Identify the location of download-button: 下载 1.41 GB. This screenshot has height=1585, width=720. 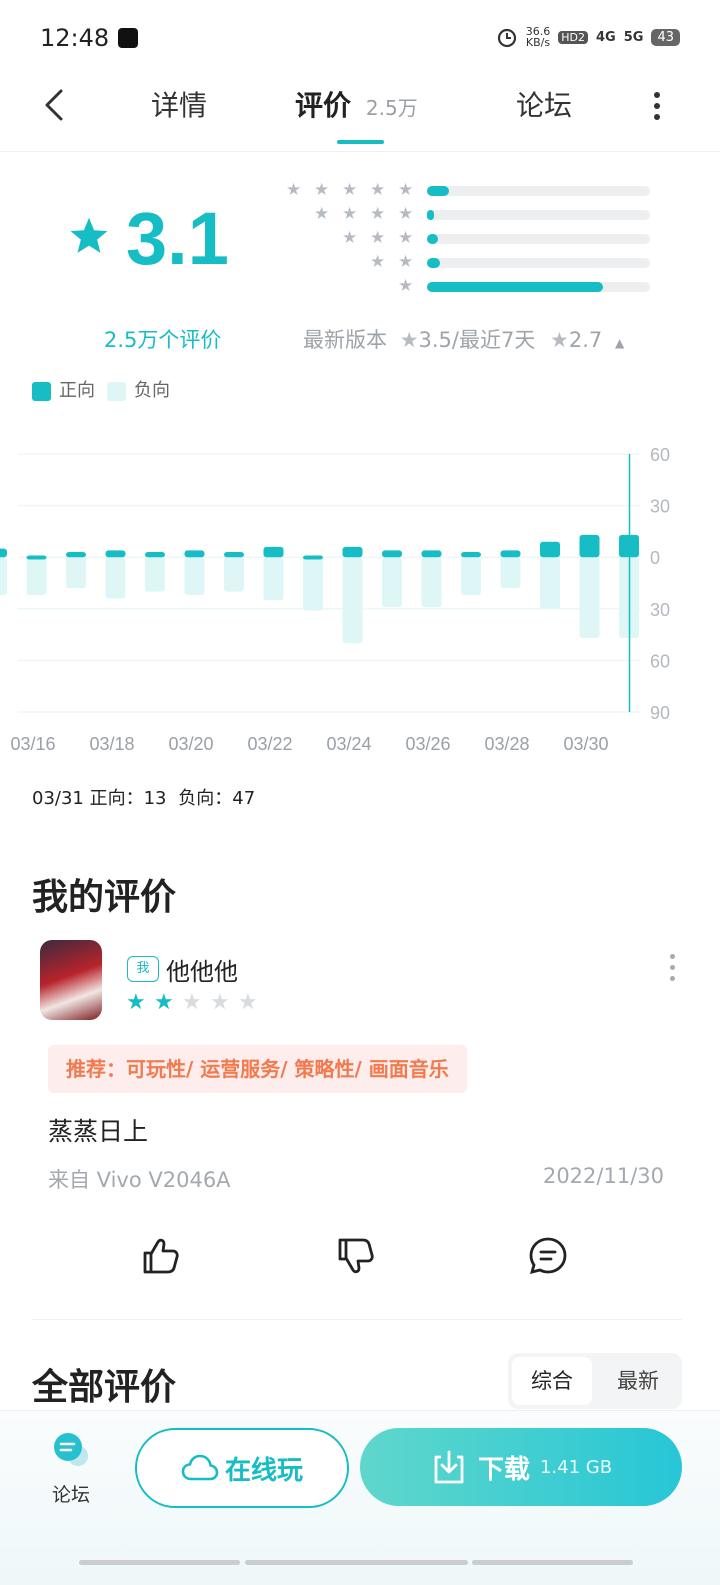
(521, 1467).